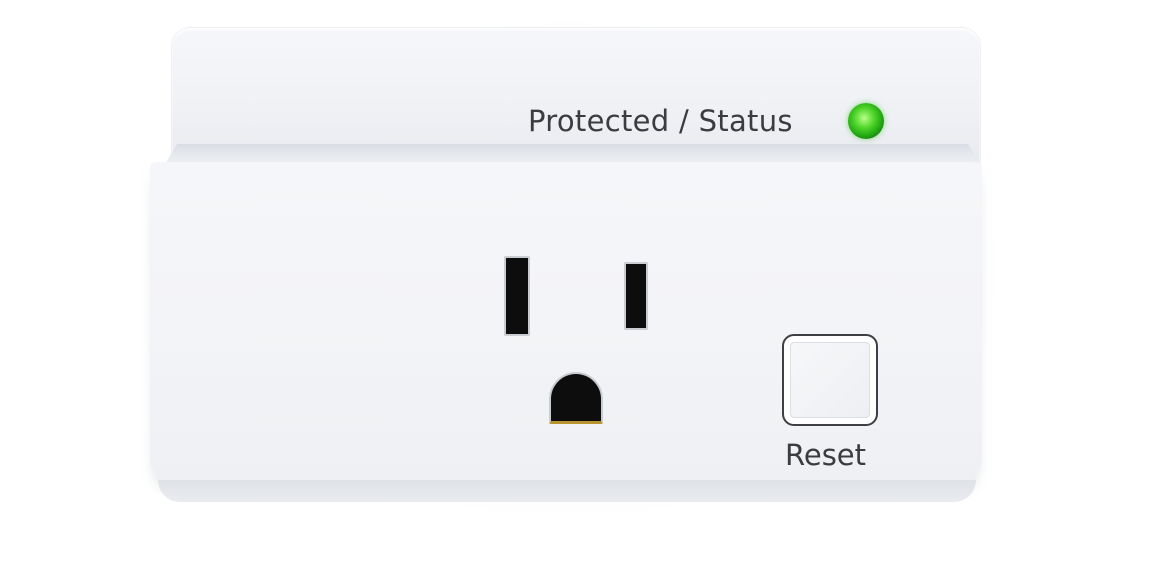 The image size is (1170, 564). I want to click on outlet-hot-slot, so click(636, 296).